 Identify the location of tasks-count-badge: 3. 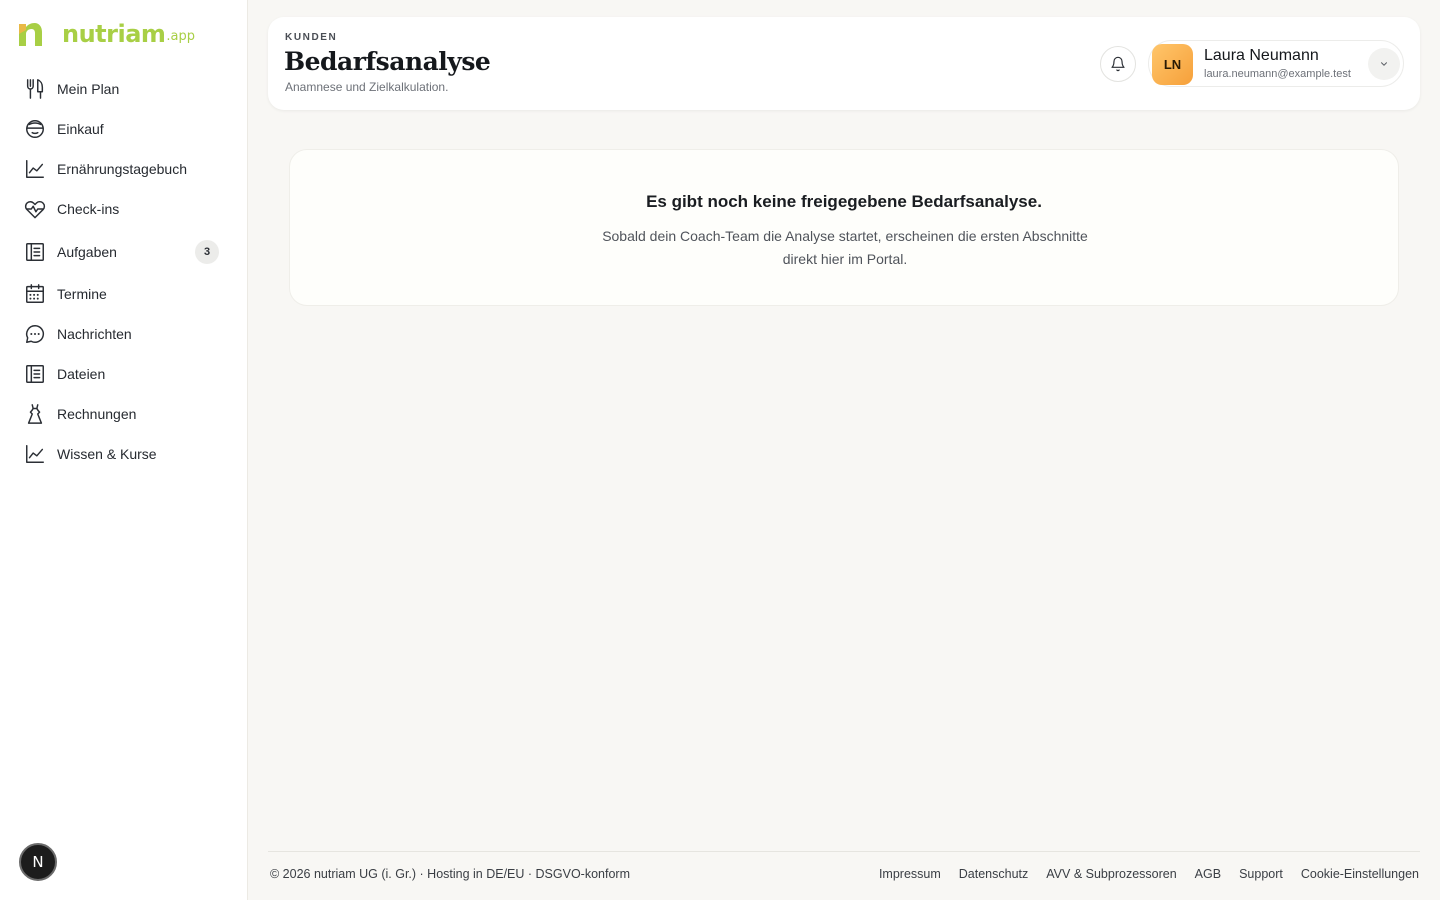
(207, 252).